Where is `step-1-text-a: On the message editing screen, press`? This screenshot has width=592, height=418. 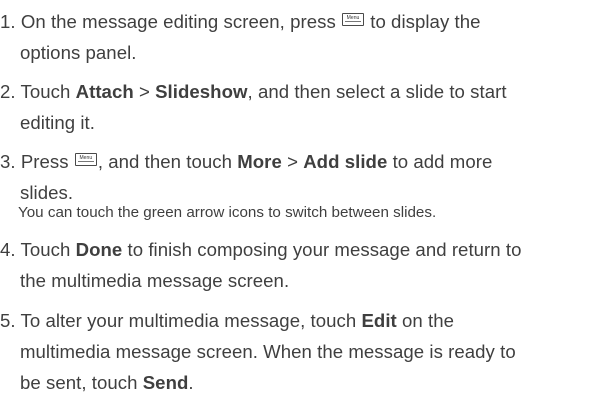 step-1-text-a: On the message editing screen, press is located at coordinates (178, 21).